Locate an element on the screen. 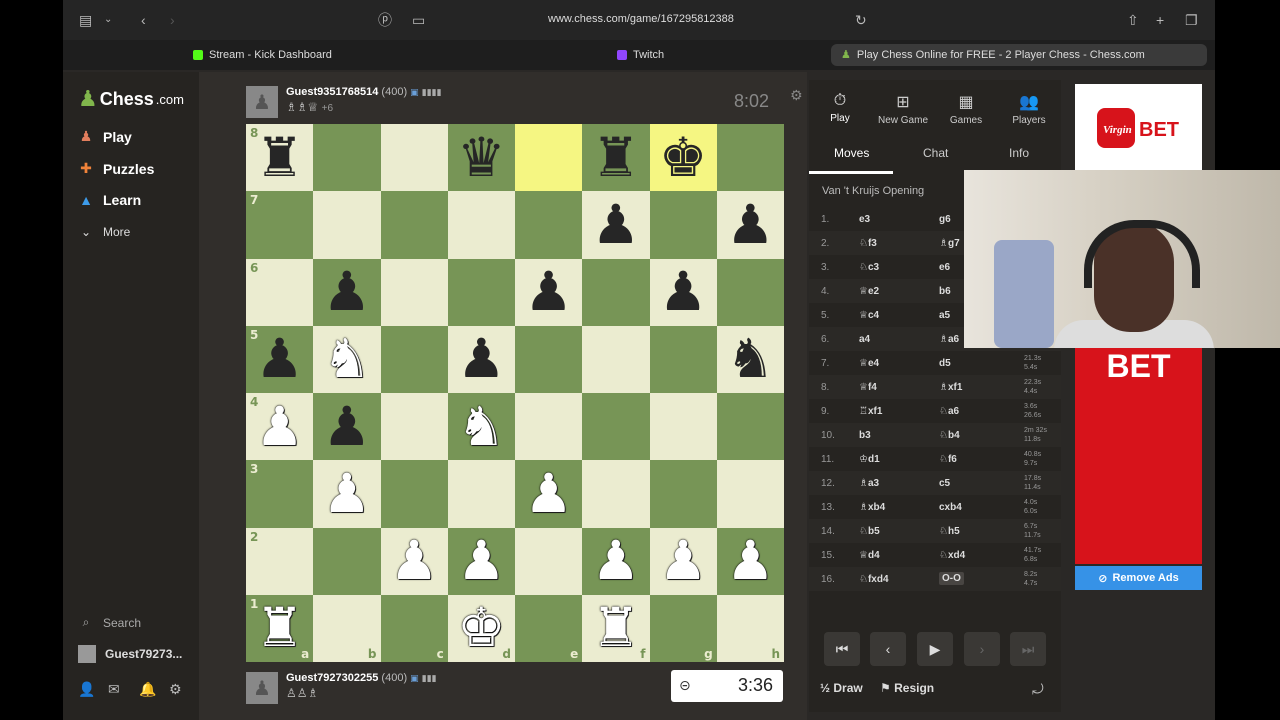 The height and width of the screenshot is (720, 1280). square-h1: h is located at coordinates (750, 628).